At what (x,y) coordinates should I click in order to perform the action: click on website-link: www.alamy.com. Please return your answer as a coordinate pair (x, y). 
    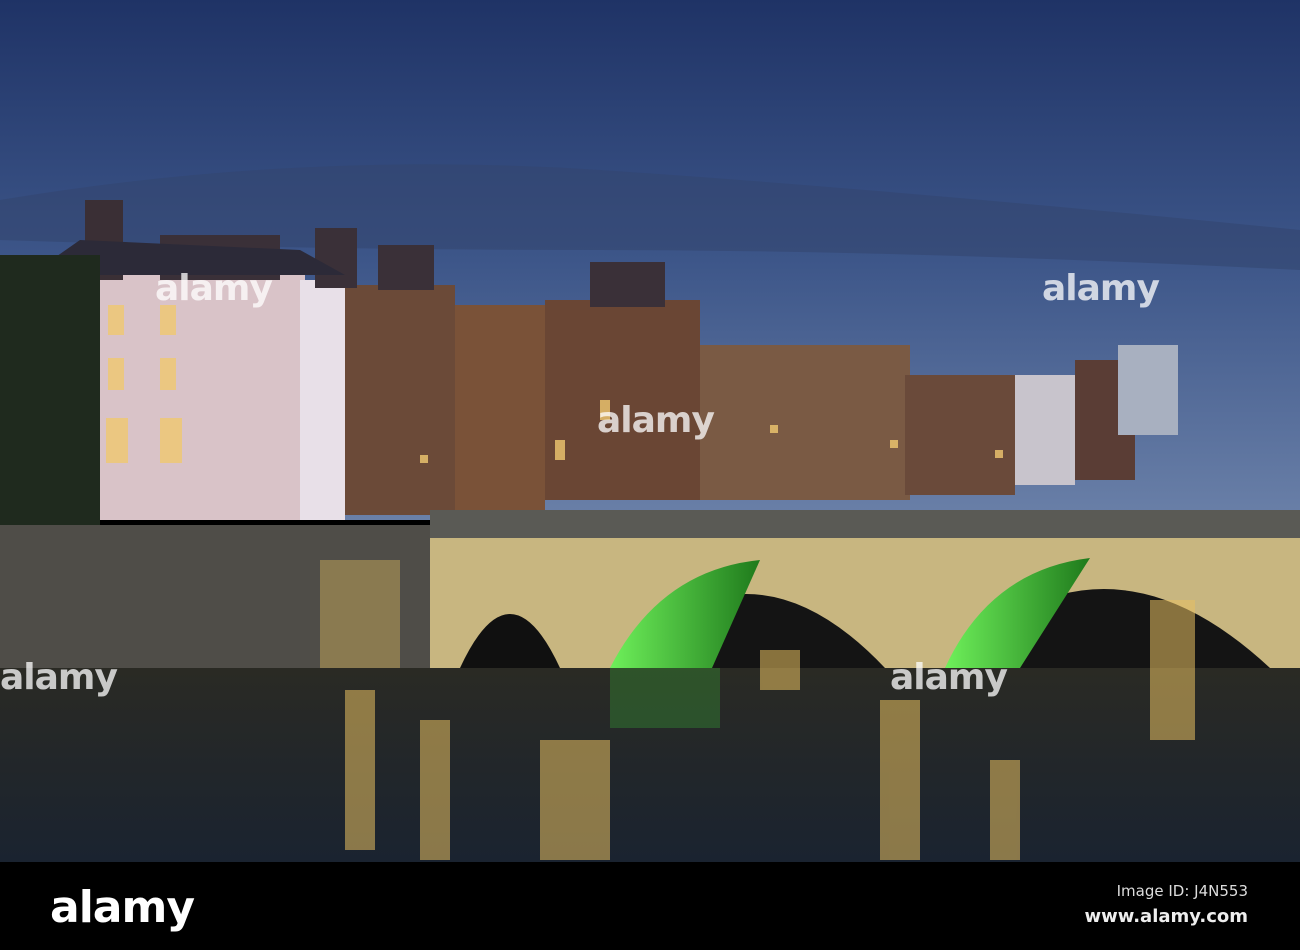
    Looking at the image, I should click on (1166, 916).